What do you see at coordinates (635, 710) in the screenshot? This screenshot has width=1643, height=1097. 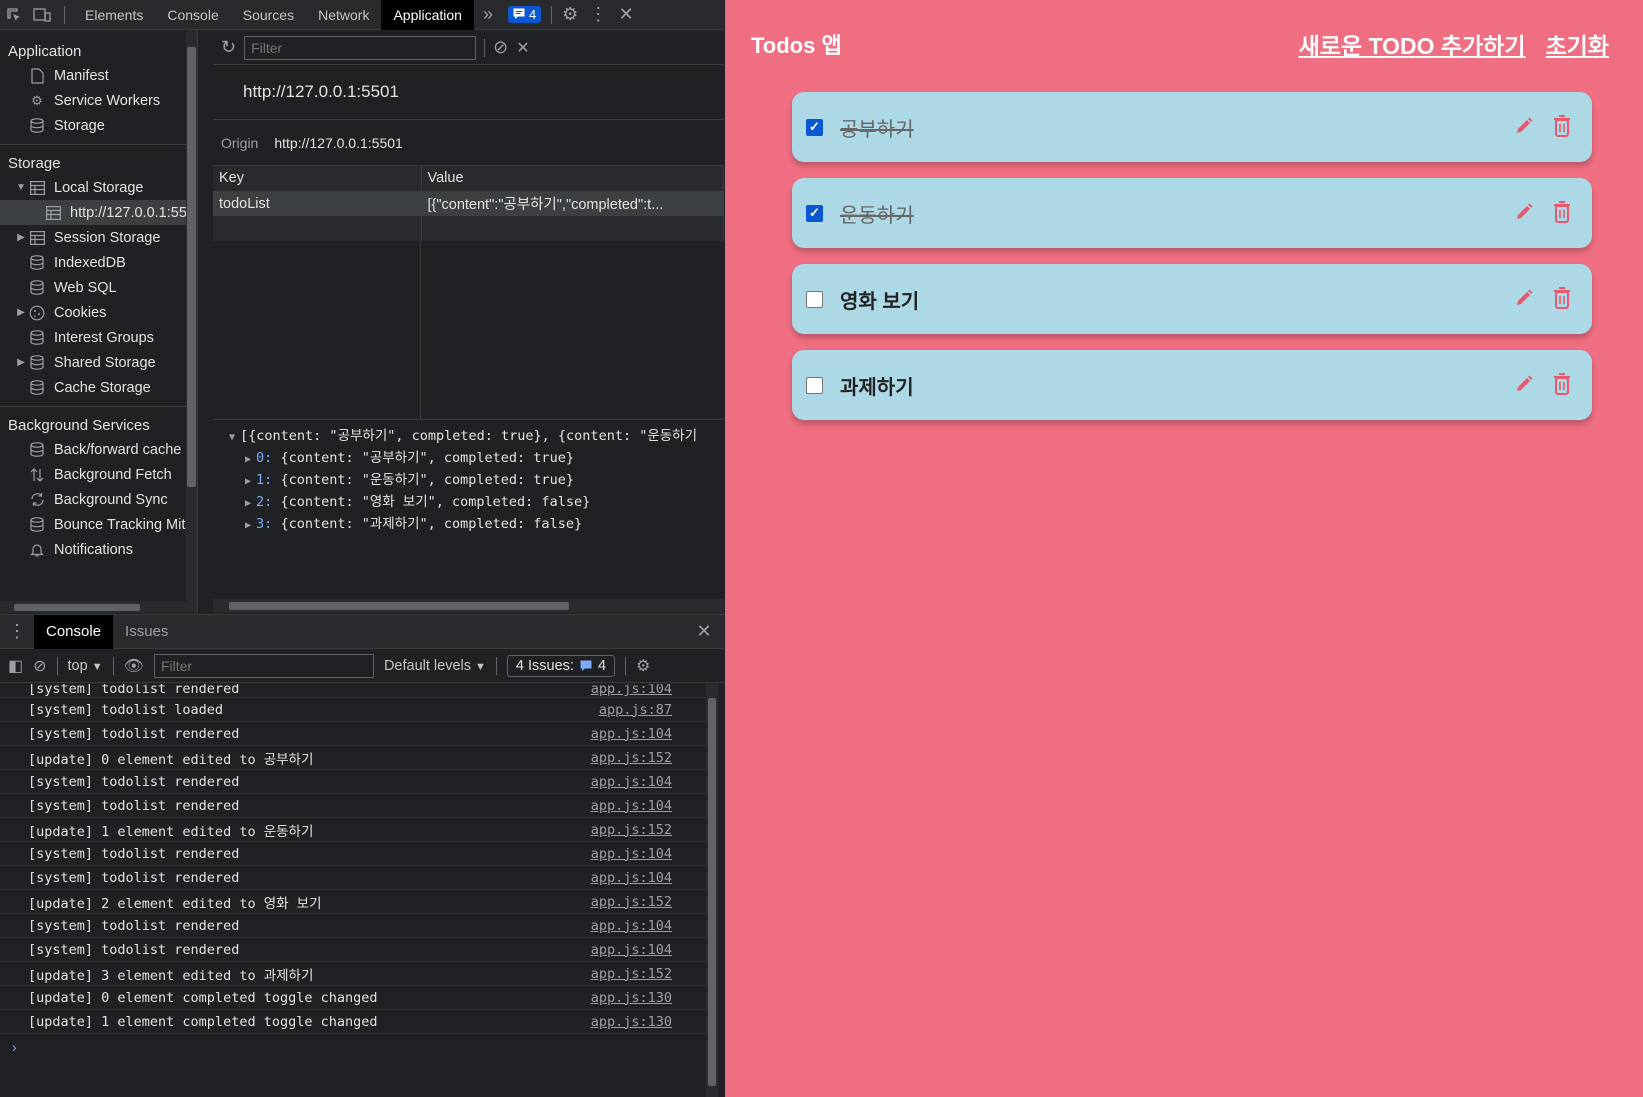 I see `console-source-link: app.js:87` at bounding box center [635, 710].